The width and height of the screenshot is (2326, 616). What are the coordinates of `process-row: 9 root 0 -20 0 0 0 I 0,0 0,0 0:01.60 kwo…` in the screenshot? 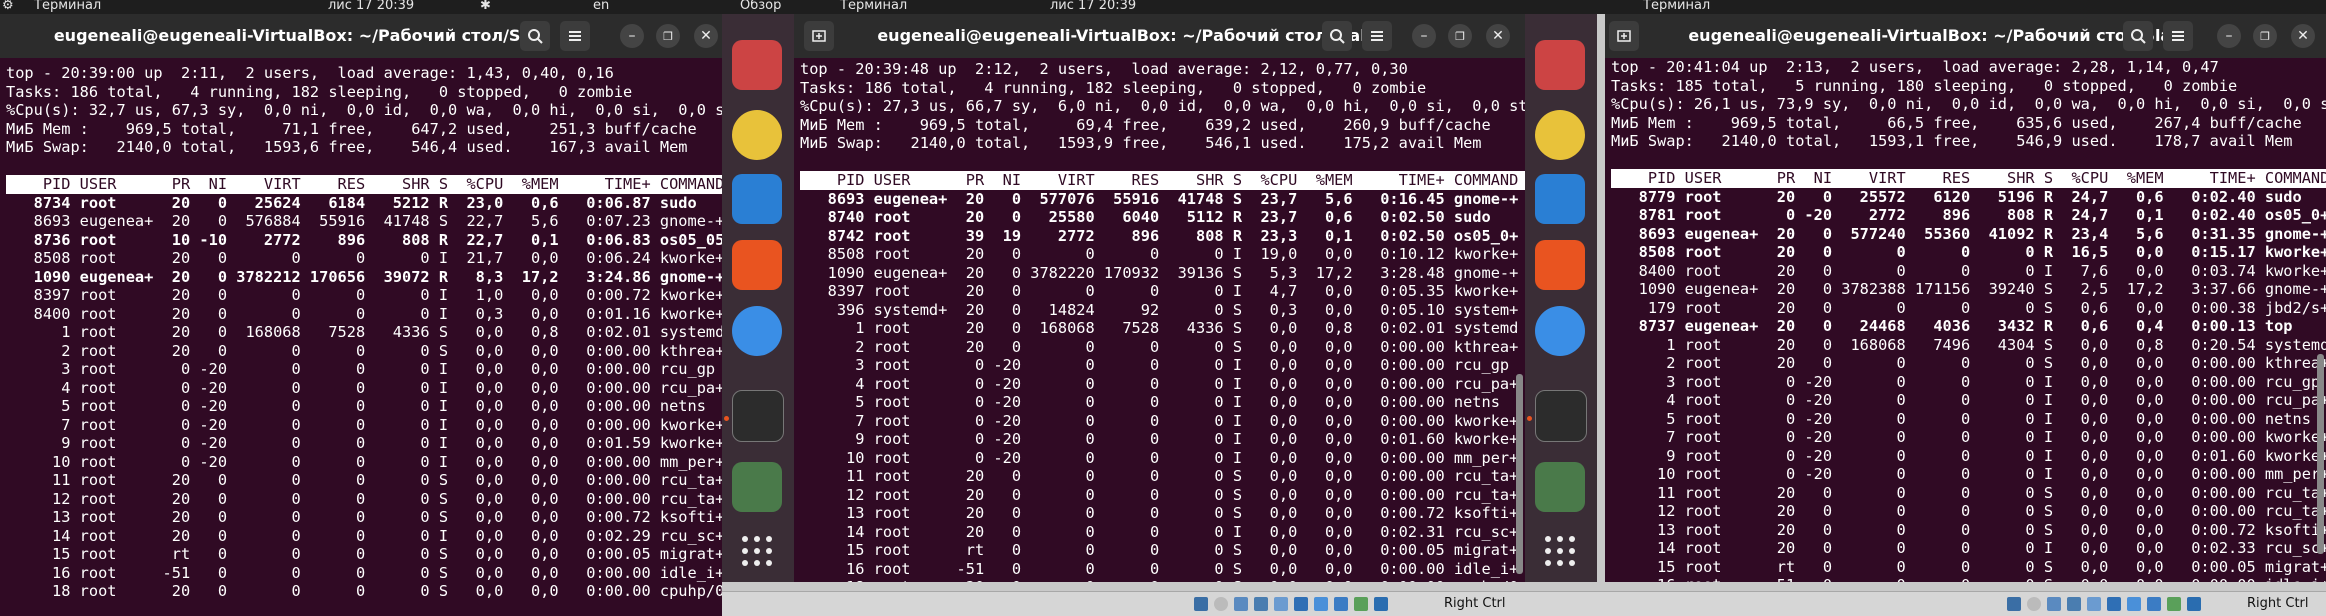 It's located at (1968, 455).